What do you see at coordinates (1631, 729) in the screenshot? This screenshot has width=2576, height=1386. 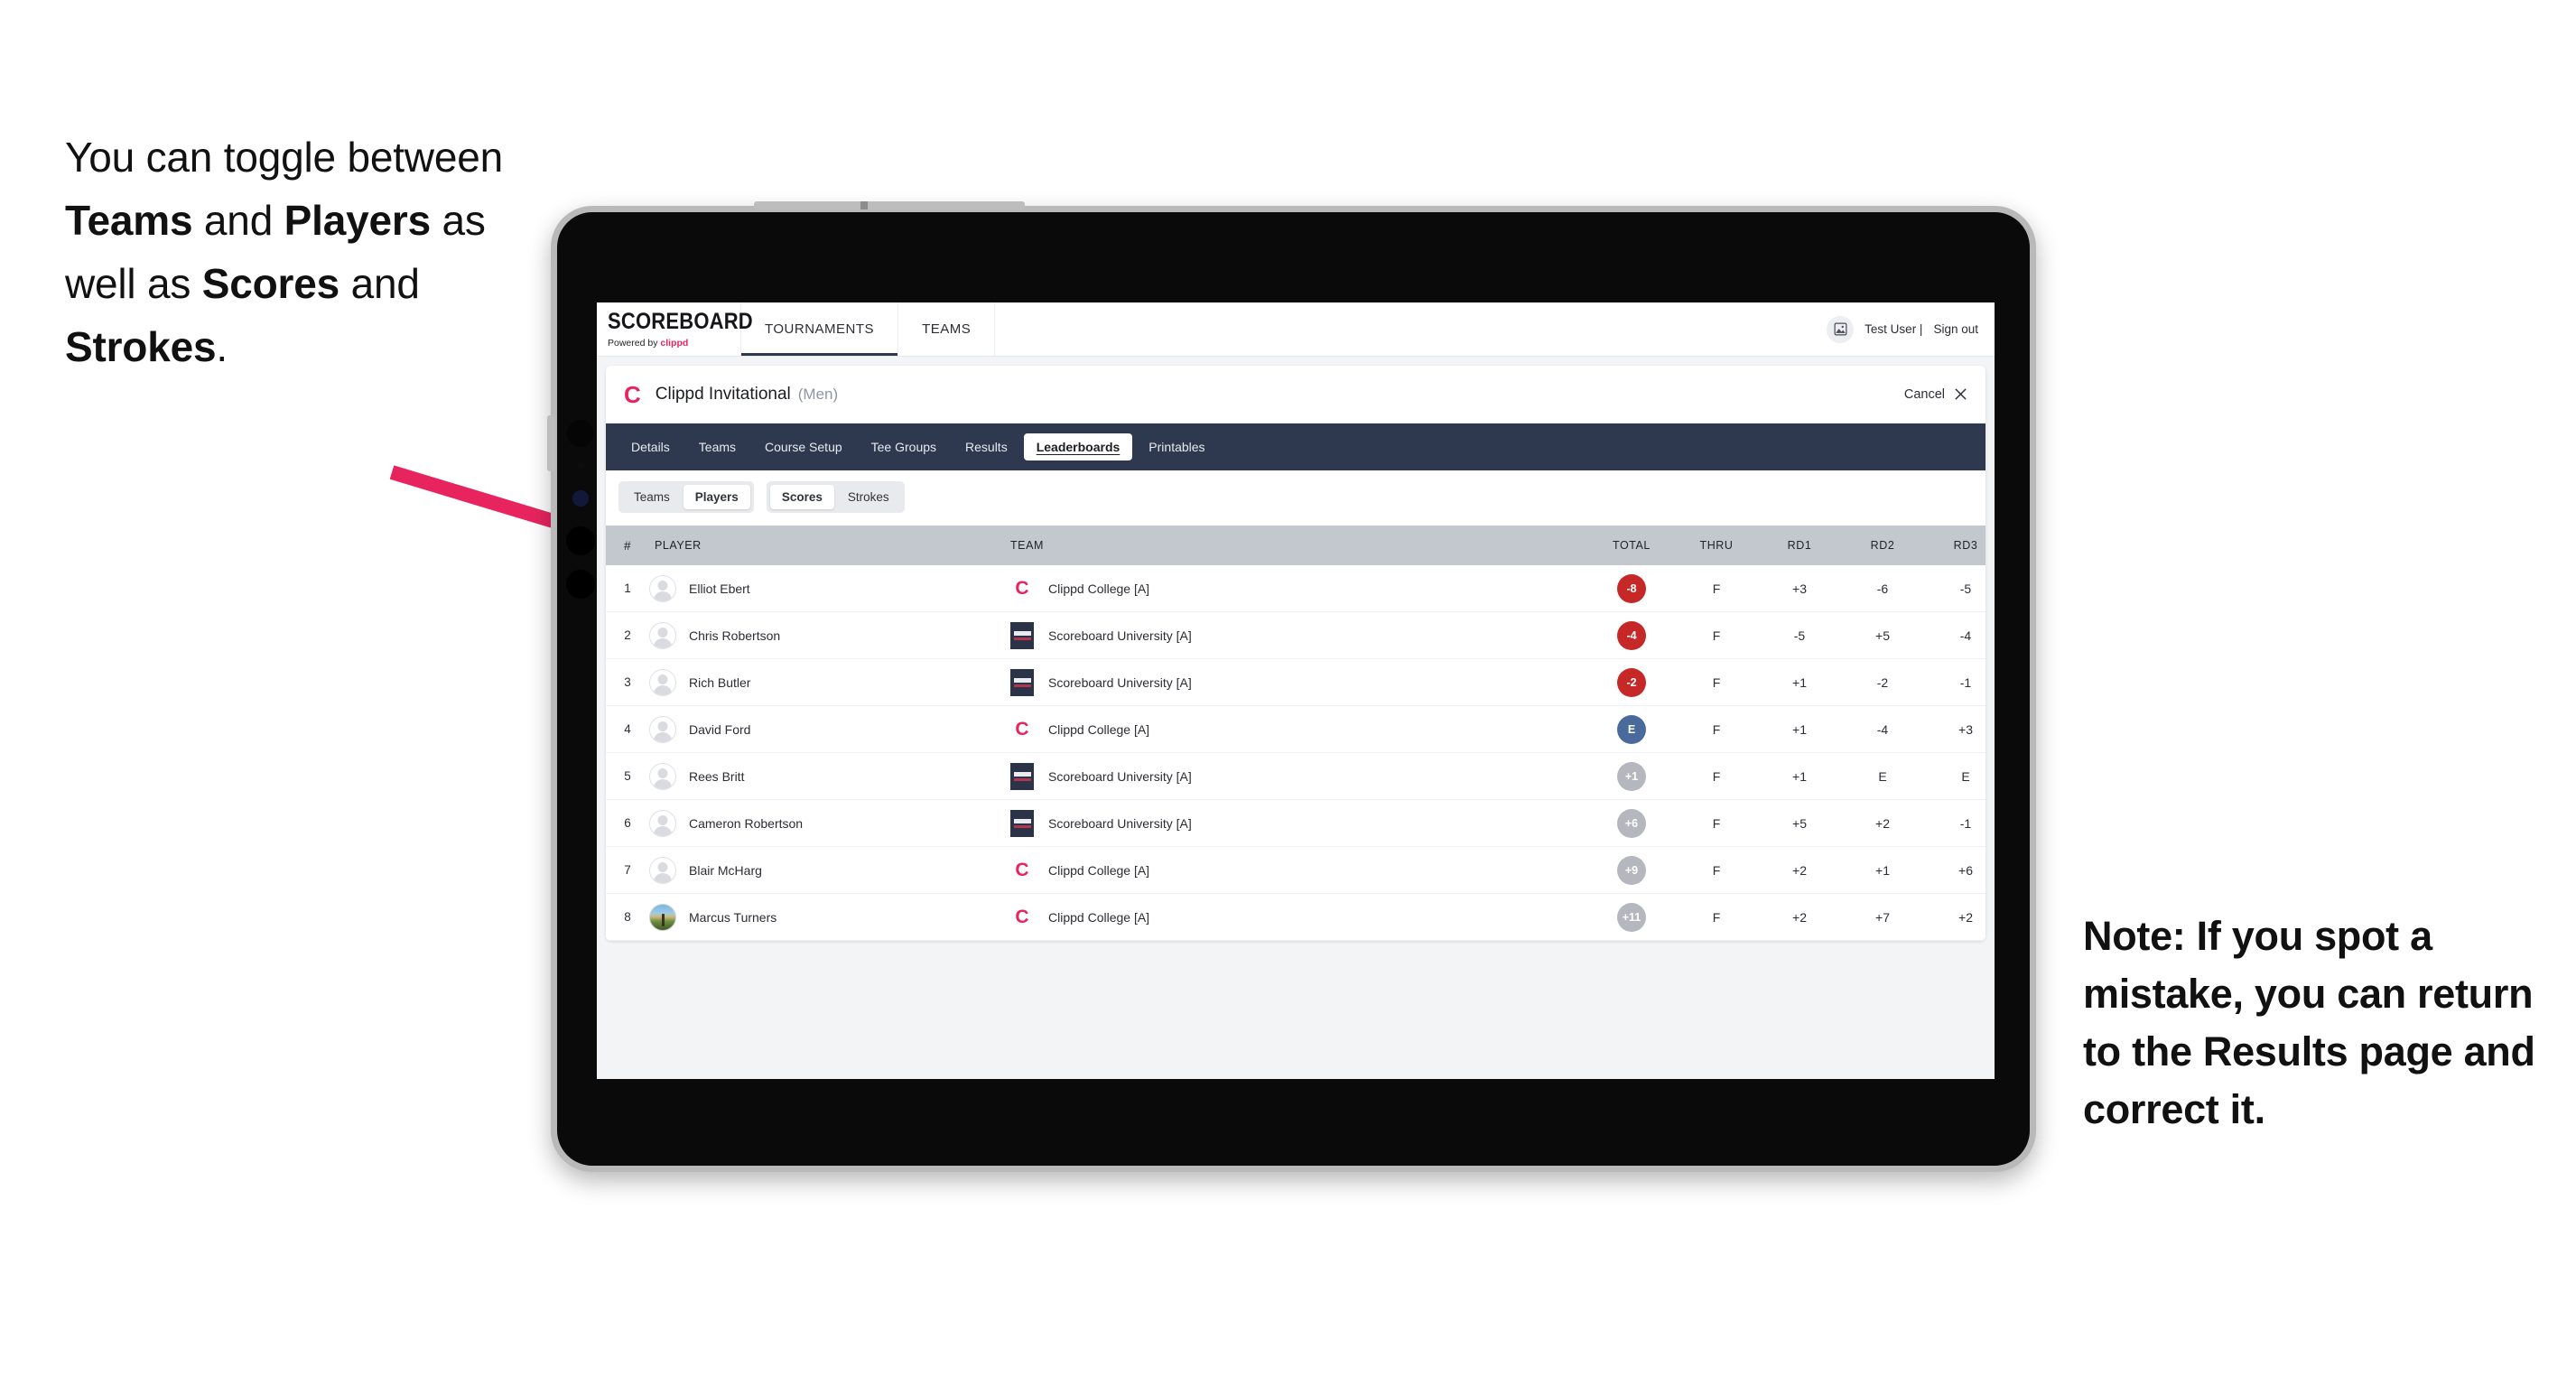 I see `status-badge: E` at bounding box center [1631, 729].